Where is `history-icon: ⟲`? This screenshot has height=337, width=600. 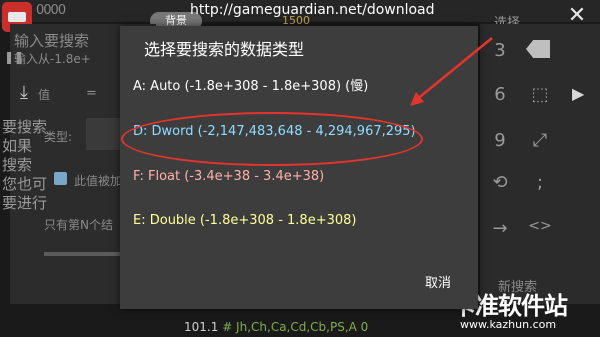
history-icon: ⟲ is located at coordinates (500, 182).